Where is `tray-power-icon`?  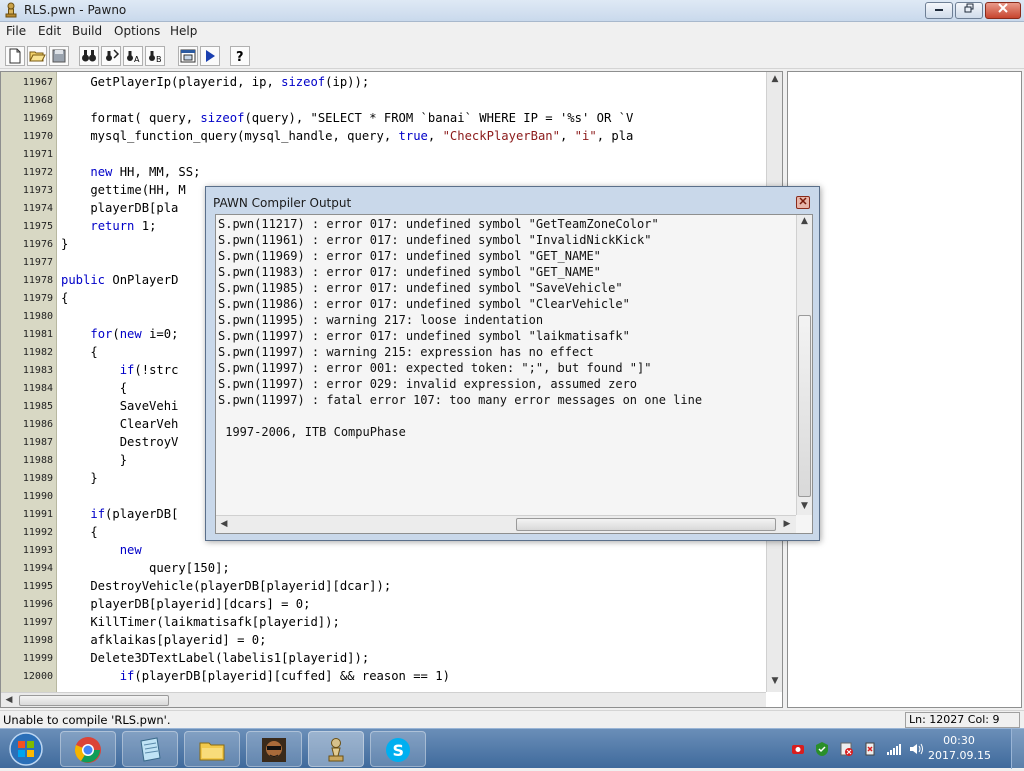
tray-power-icon is located at coordinates (870, 749).